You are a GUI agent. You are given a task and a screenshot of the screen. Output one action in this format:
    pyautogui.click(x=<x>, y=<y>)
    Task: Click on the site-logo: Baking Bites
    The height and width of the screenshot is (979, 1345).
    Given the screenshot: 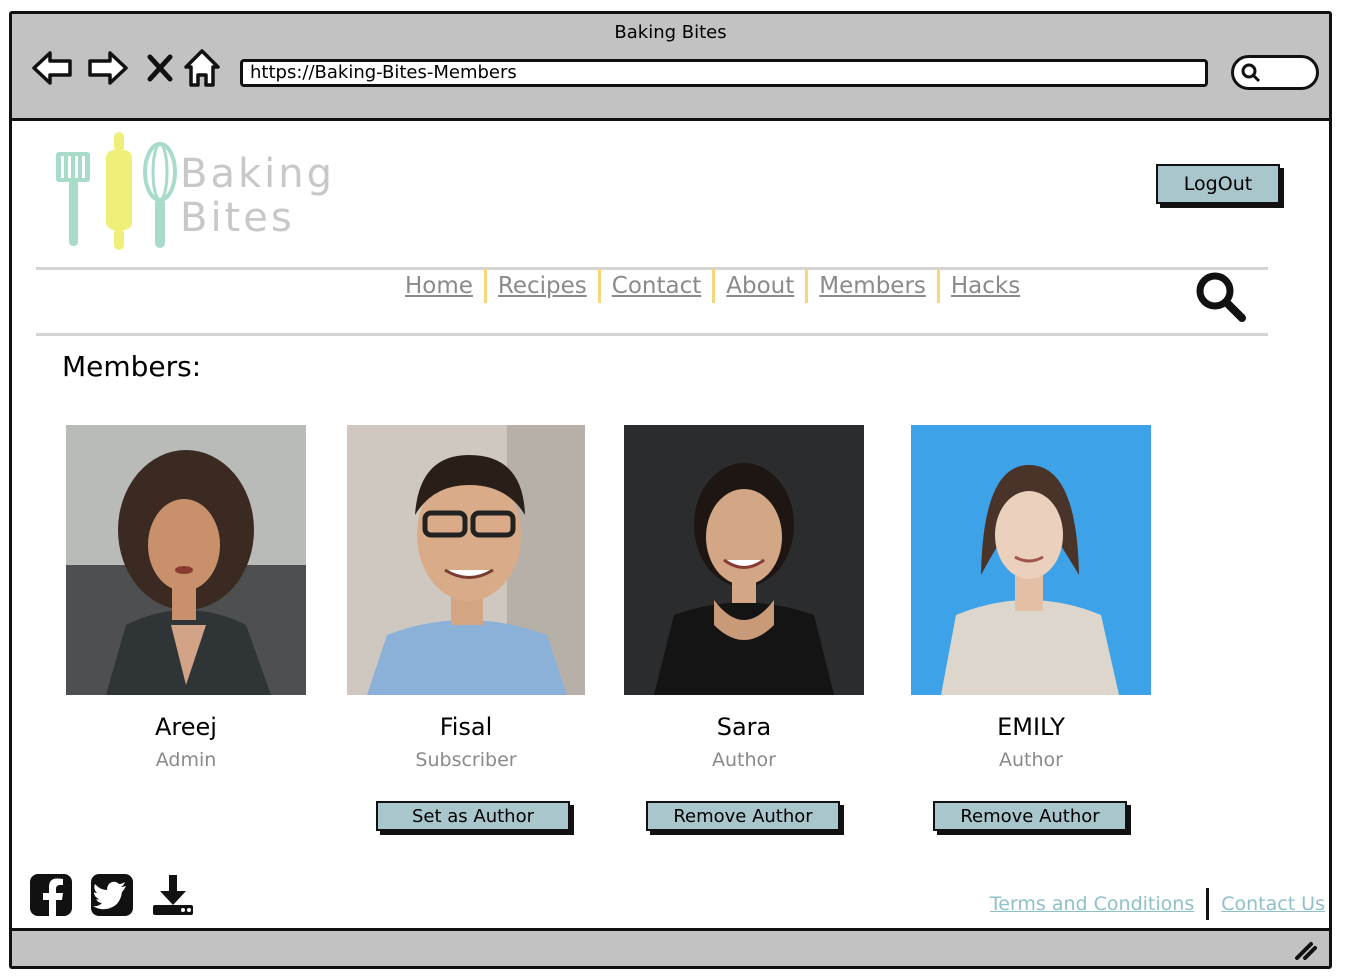 What is the action you would take?
    pyautogui.click(x=198, y=187)
    